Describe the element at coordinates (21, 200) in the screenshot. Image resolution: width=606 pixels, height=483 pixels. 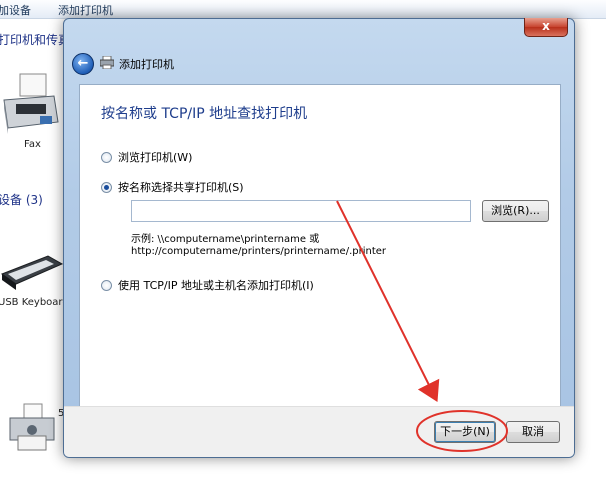
I see `heading-devices: 设备 (3)` at that location.